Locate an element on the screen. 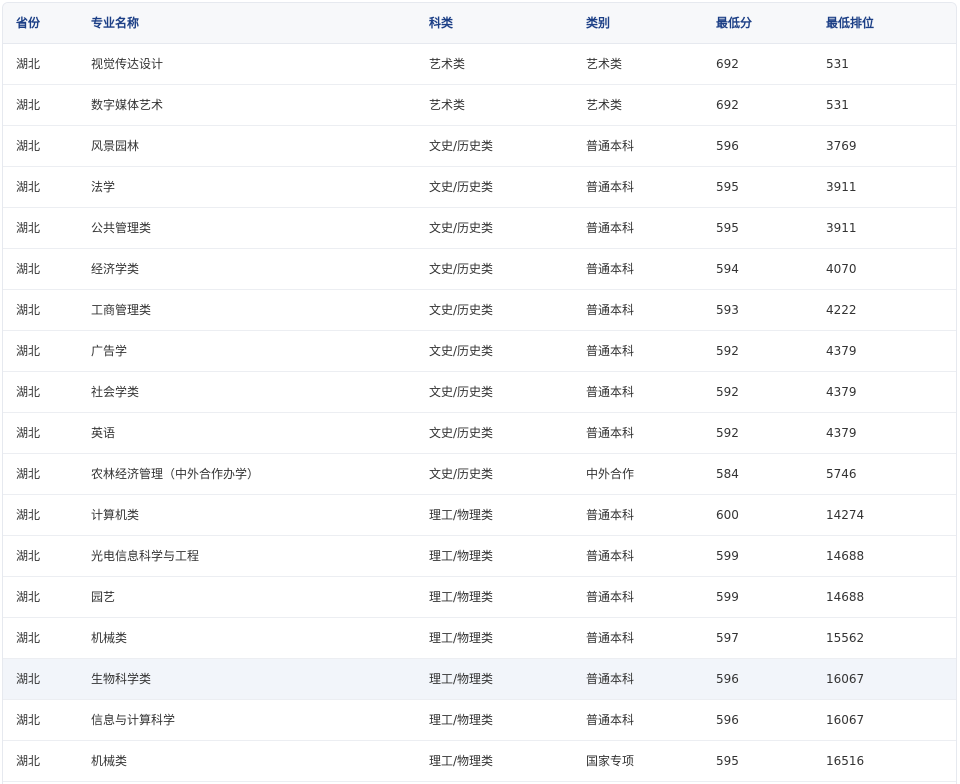 This screenshot has height=784, width=960. table-row: 湖北 广告学 文史/历史类 普通本科 592 4379 is located at coordinates (479, 351).